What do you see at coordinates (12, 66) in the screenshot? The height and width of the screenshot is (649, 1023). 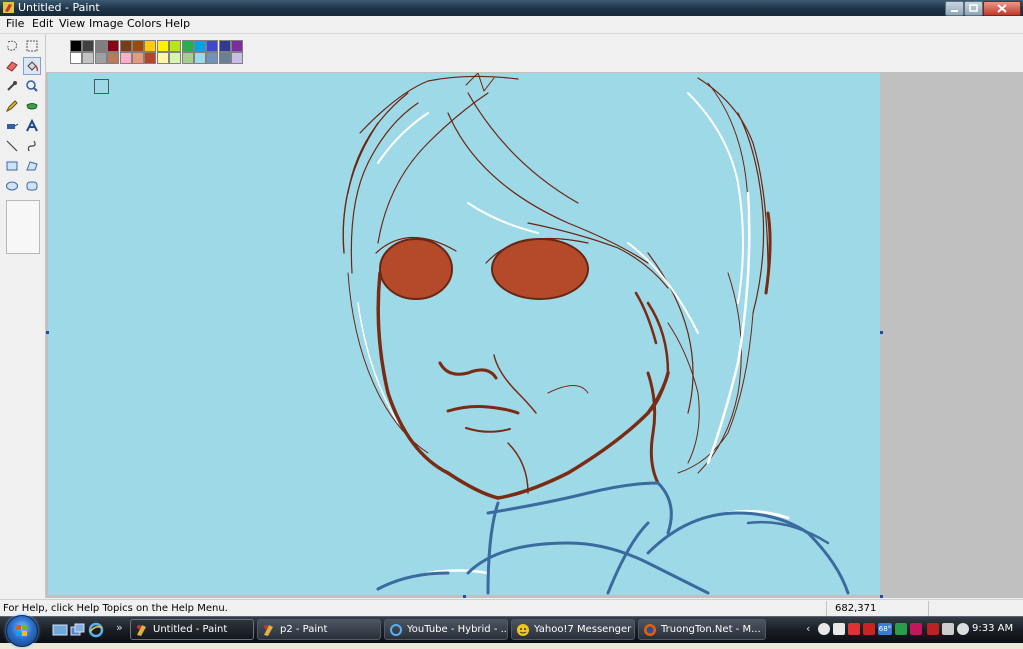 I see `eraser-tool` at bounding box center [12, 66].